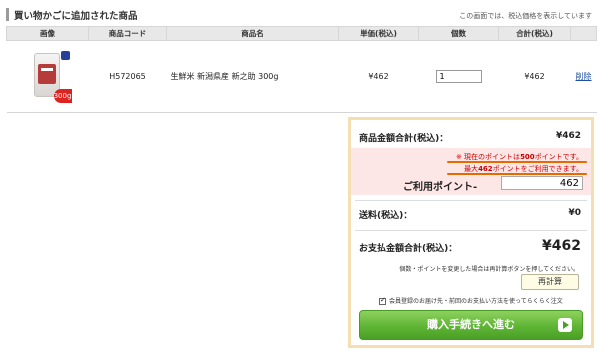 This screenshot has width=600, height=351. Describe the element at coordinates (76, 16) in the screenshot. I see `section-title: 買い物かごに追加された商品` at that location.